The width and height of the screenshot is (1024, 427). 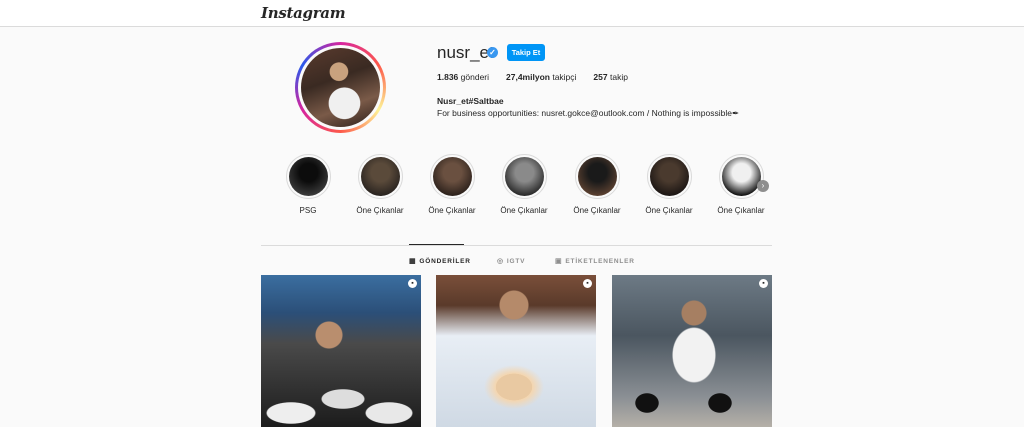 I want to click on follow-button: Takip Et, so click(x=526, y=52).